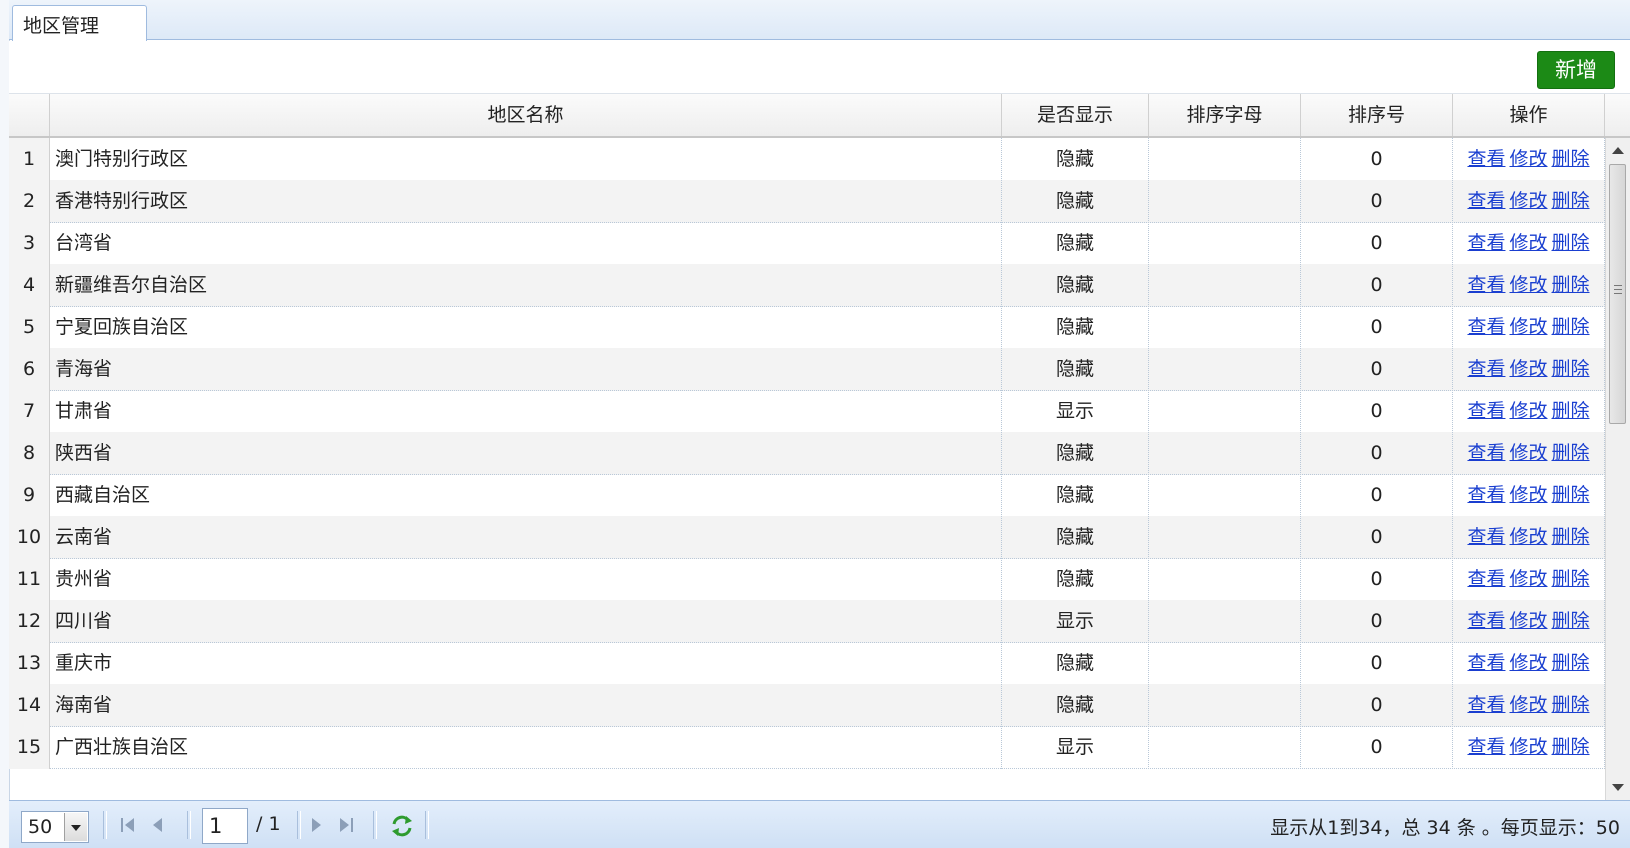 The image size is (1630, 848). What do you see at coordinates (526, 705) in the screenshot?
I see `cell-region-name: 海南省` at bounding box center [526, 705].